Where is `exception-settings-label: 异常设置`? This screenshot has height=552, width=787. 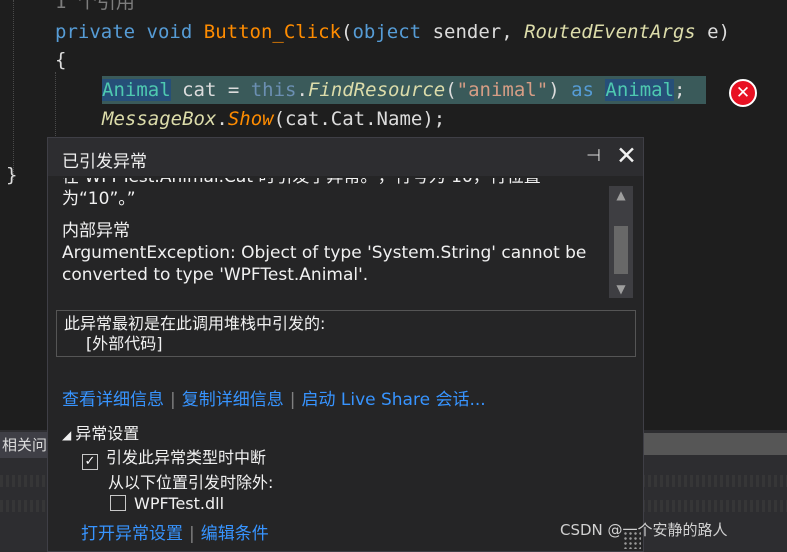 exception-settings-label: 异常设置 is located at coordinates (107, 433).